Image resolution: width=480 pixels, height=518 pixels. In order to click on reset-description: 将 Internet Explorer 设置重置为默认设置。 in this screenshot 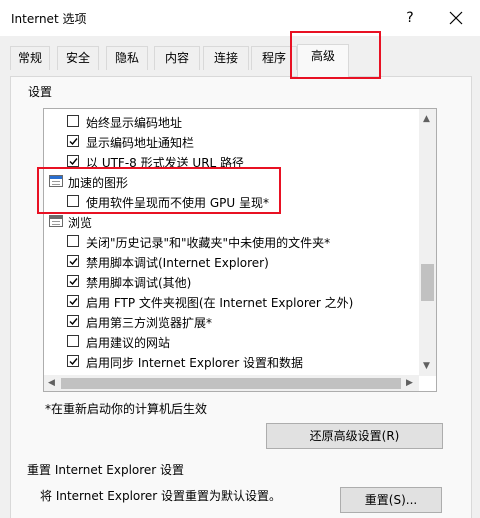, I will do `click(161, 496)`.